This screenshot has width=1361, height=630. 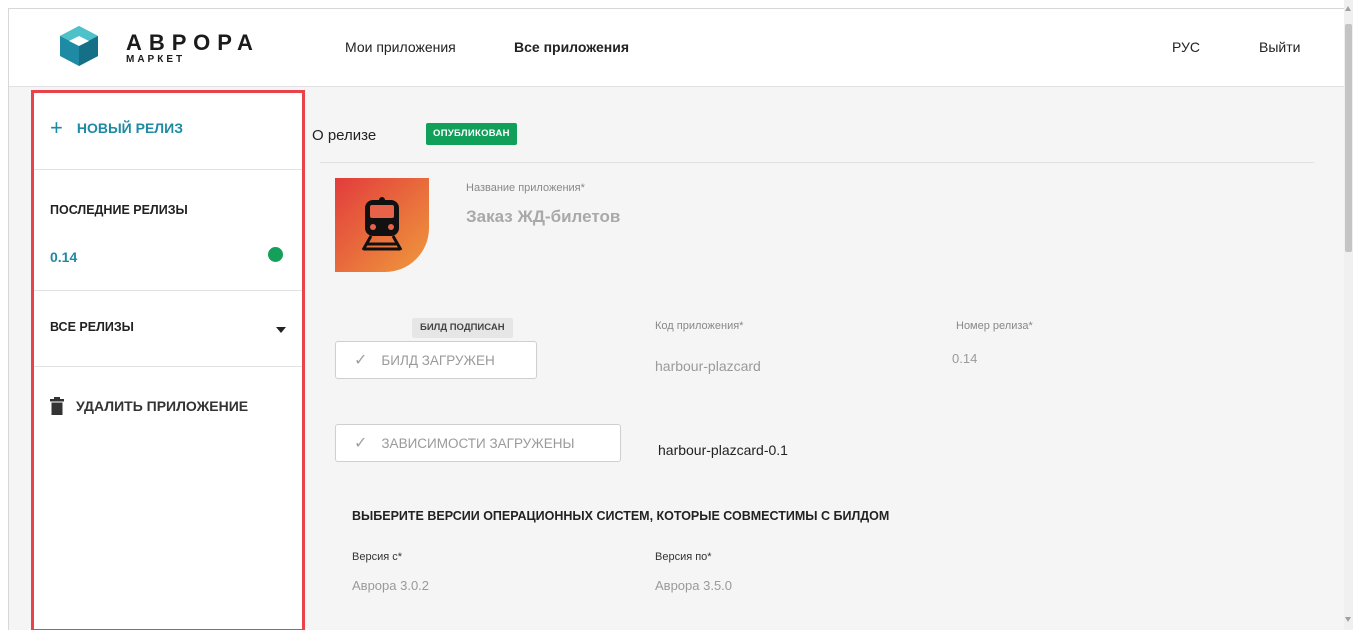 What do you see at coordinates (1279, 47) in the screenshot?
I see `logout-link: Выйти` at bounding box center [1279, 47].